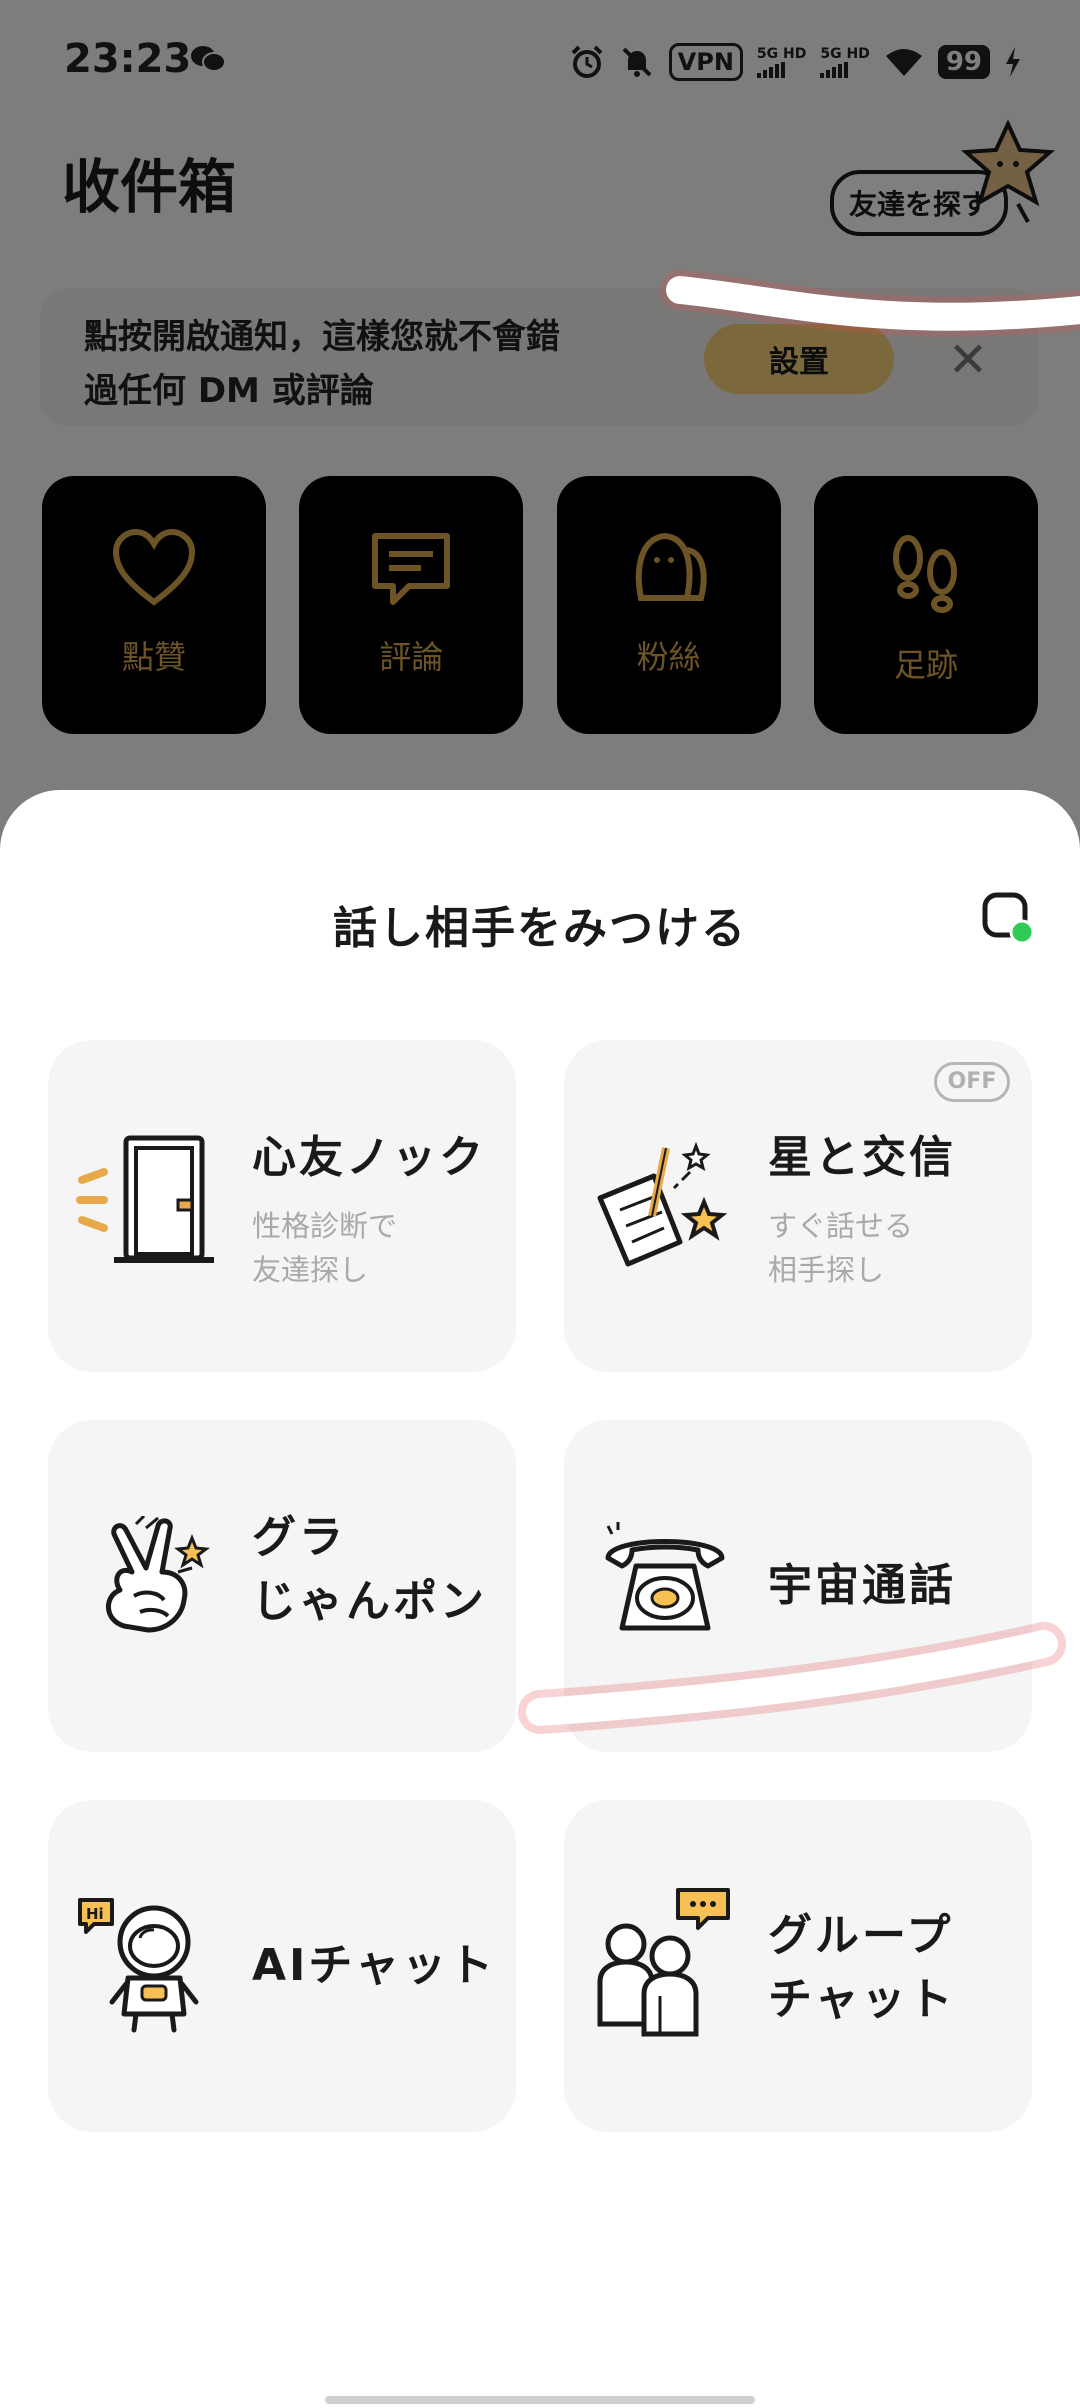 Image resolution: width=1080 pixels, height=2408 pixels. Describe the element at coordinates (862, 1585) in the screenshot. I see `card-title: 宇宙通話` at that location.